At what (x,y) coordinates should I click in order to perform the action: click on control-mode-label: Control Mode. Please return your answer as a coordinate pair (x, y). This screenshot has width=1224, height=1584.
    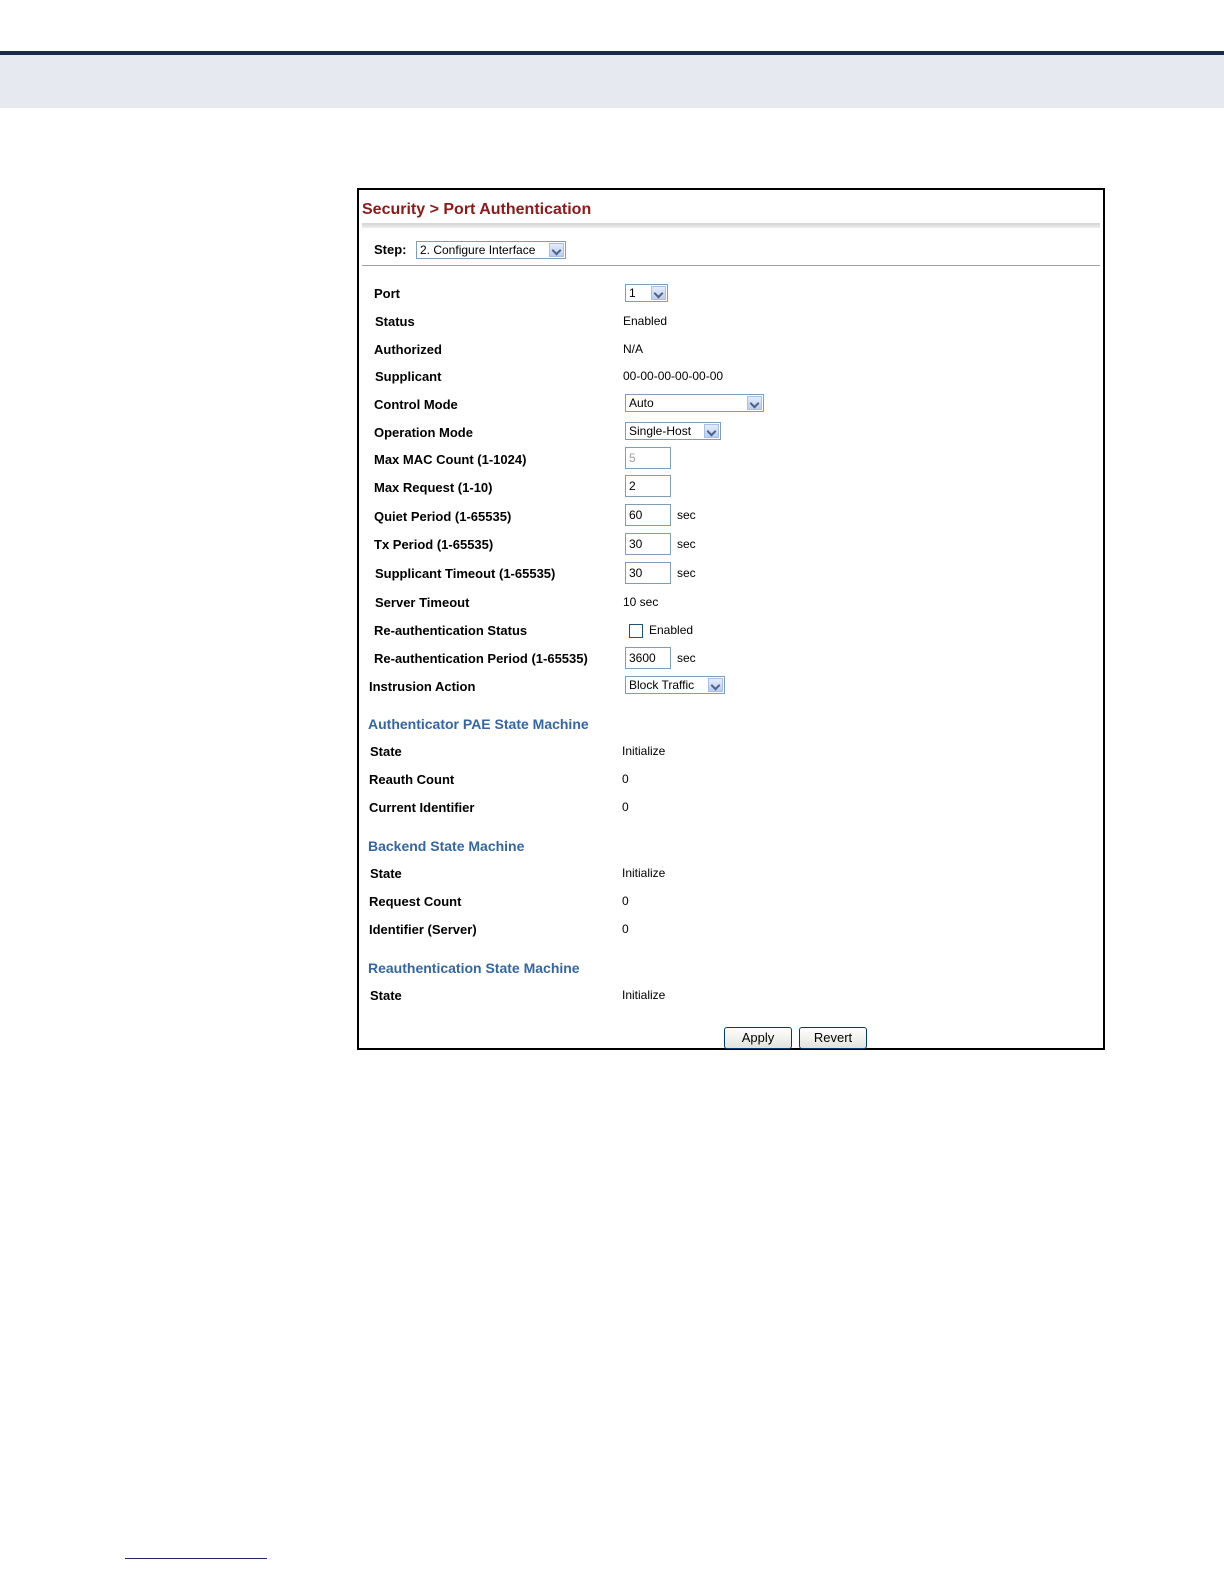
    Looking at the image, I should click on (416, 404).